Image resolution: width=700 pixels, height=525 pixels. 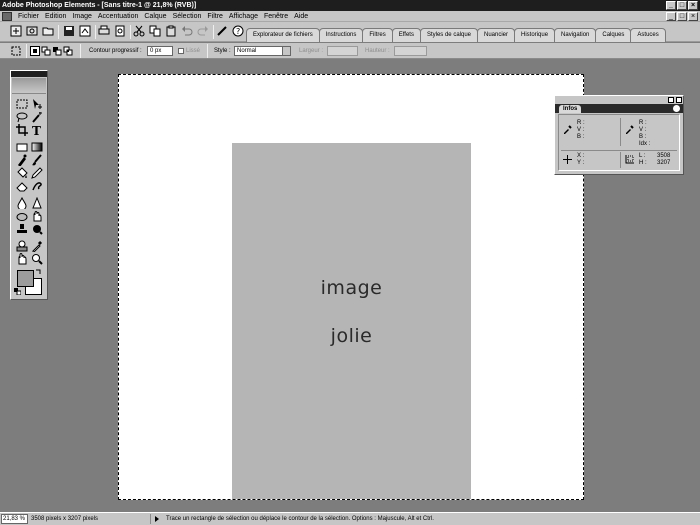 I want to click on image-text-line-1: image, so click(x=351, y=288).